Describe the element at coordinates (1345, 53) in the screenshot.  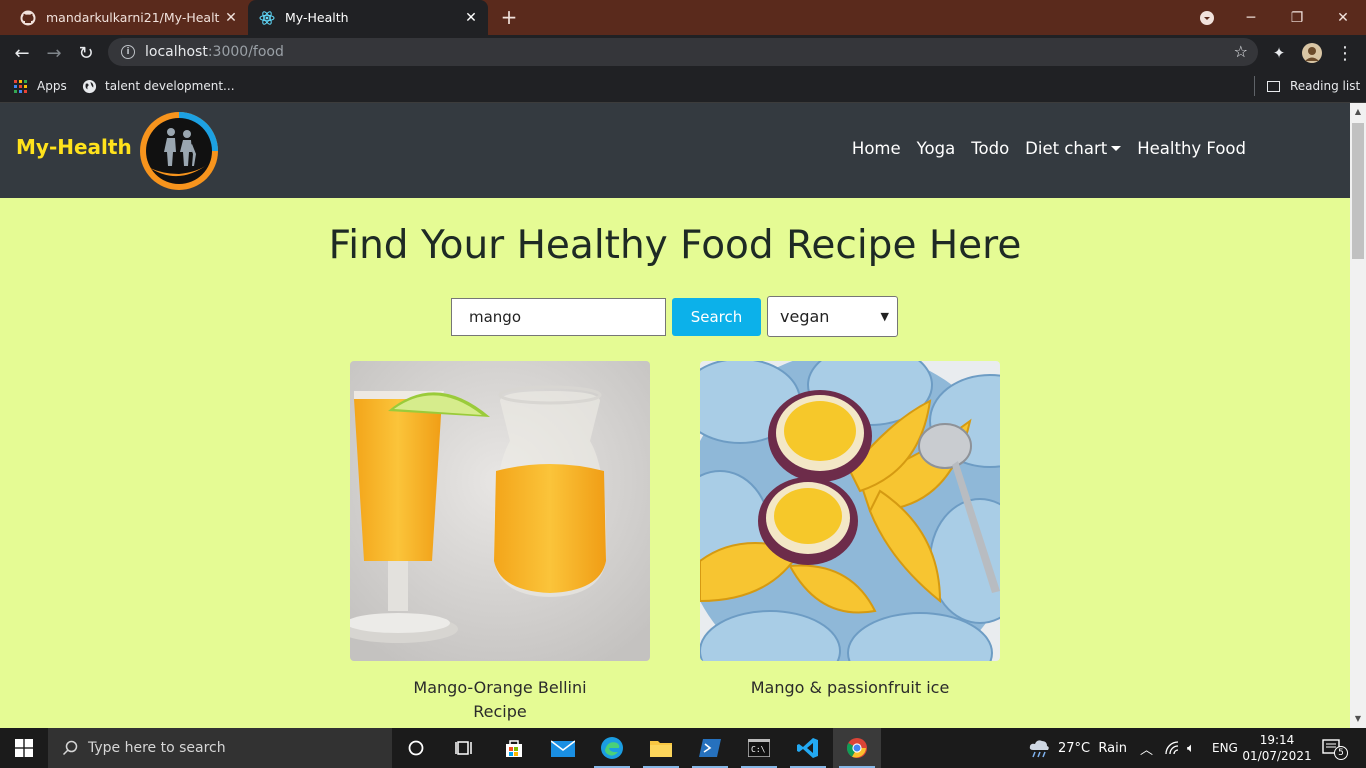
I see `browser-menu-icon: ⋮` at that location.